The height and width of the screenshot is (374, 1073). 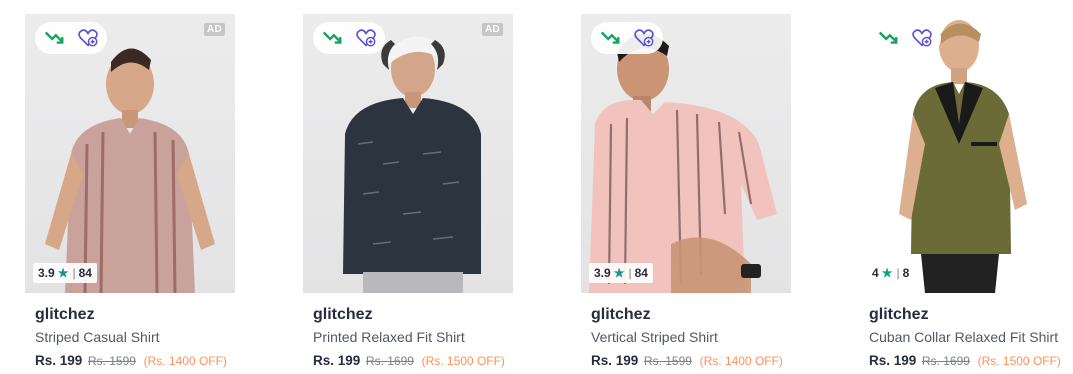 I want to click on product-image: AD, so click(x=408, y=153).